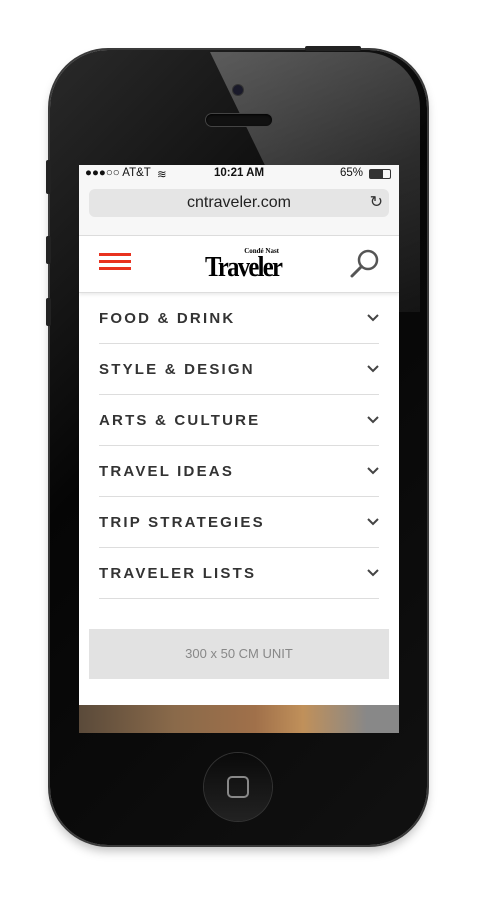 Image resolution: width=477 pixels, height=900 pixels. Describe the element at coordinates (48, 250) in the screenshot. I see `volume-up-button` at that location.